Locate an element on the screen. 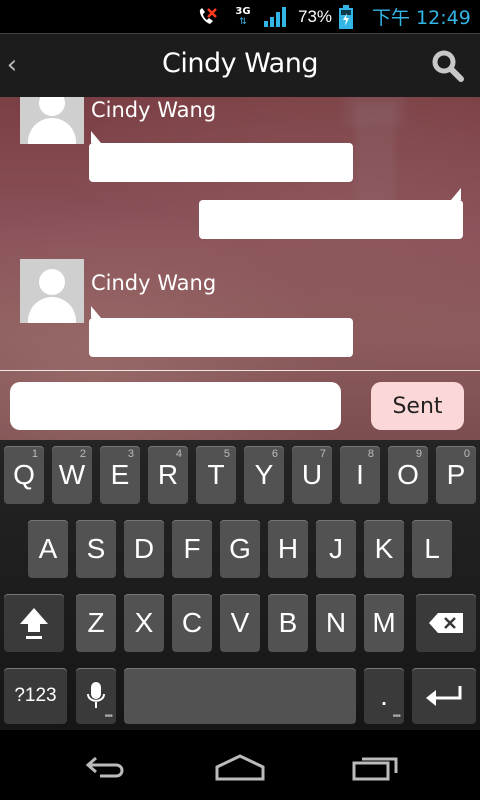 The image size is (480, 800). key-g: G is located at coordinates (240, 549).